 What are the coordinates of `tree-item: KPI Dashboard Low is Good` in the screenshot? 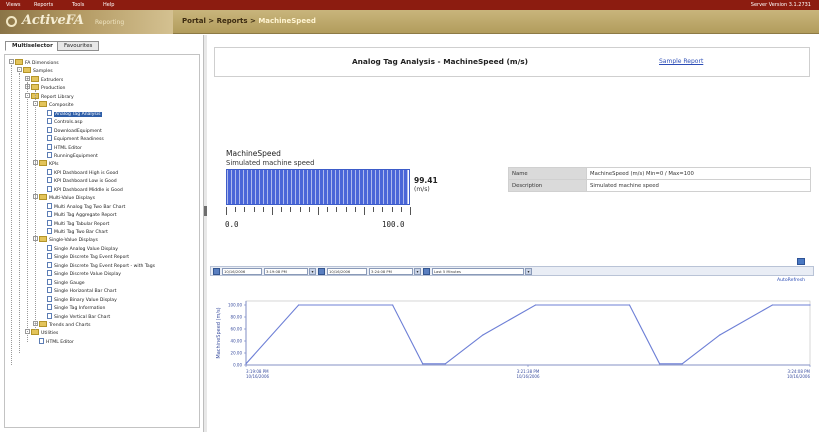 It's located at (79, 181).